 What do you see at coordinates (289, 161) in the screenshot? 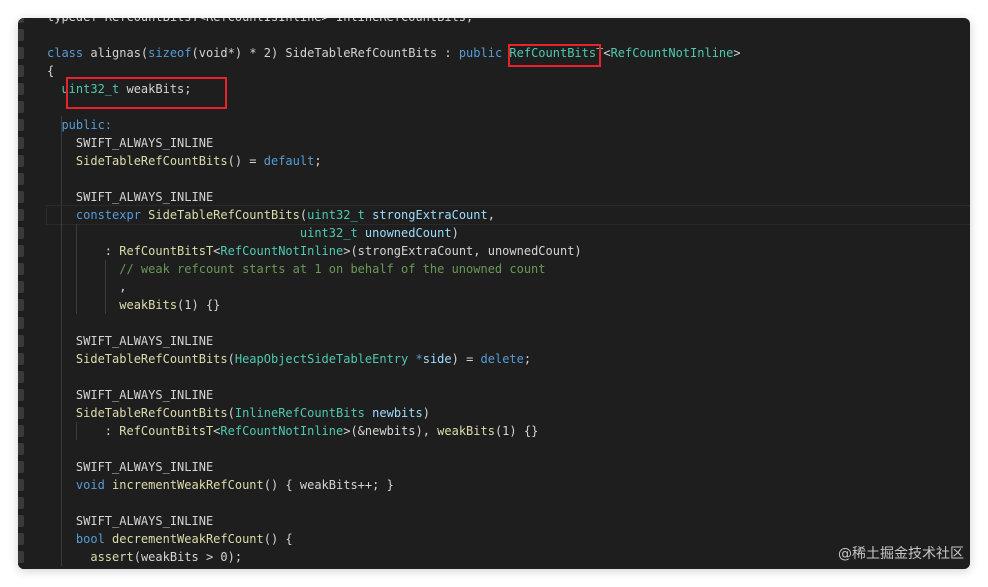
I see `code-token: default` at bounding box center [289, 161].